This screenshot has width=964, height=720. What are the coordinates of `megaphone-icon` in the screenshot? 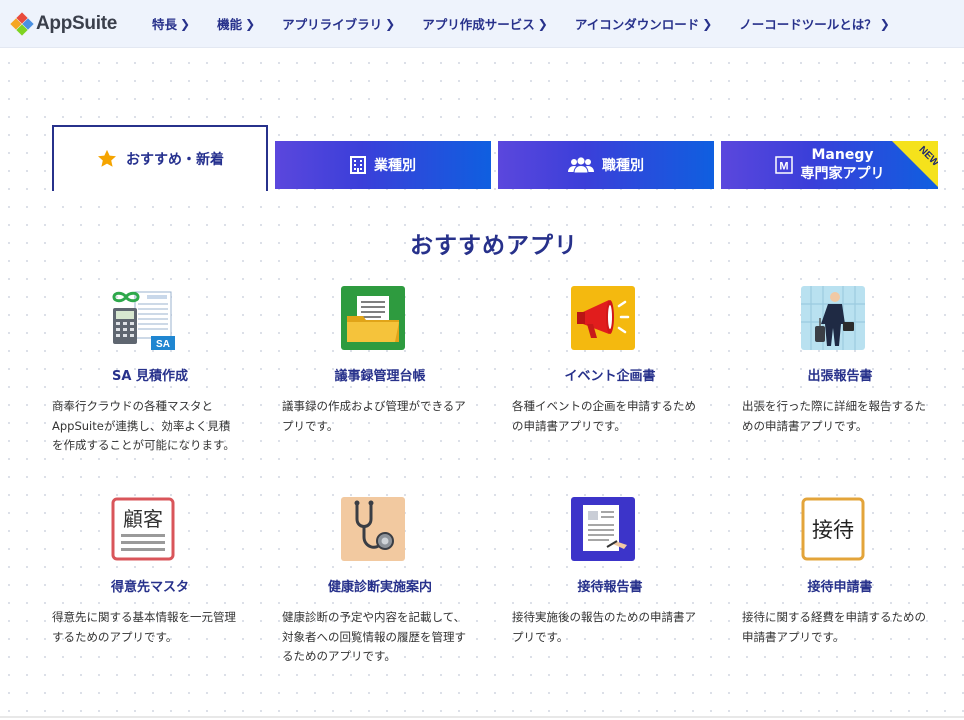 It's located at (603, 318).